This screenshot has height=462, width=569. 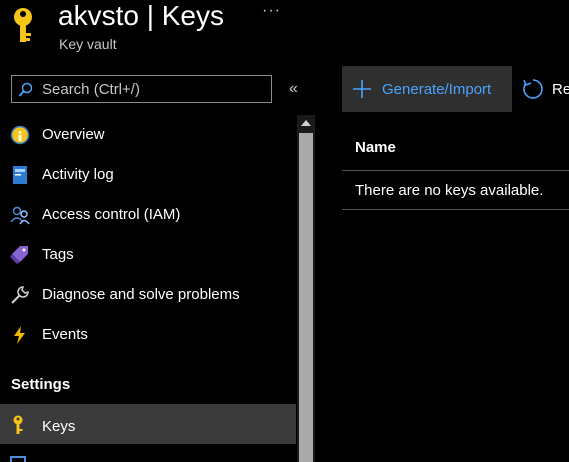 What do you see at coordinates (545, 89) in the screenshot?
I see `refresh-button: Re` at bounding box center [545, 89].